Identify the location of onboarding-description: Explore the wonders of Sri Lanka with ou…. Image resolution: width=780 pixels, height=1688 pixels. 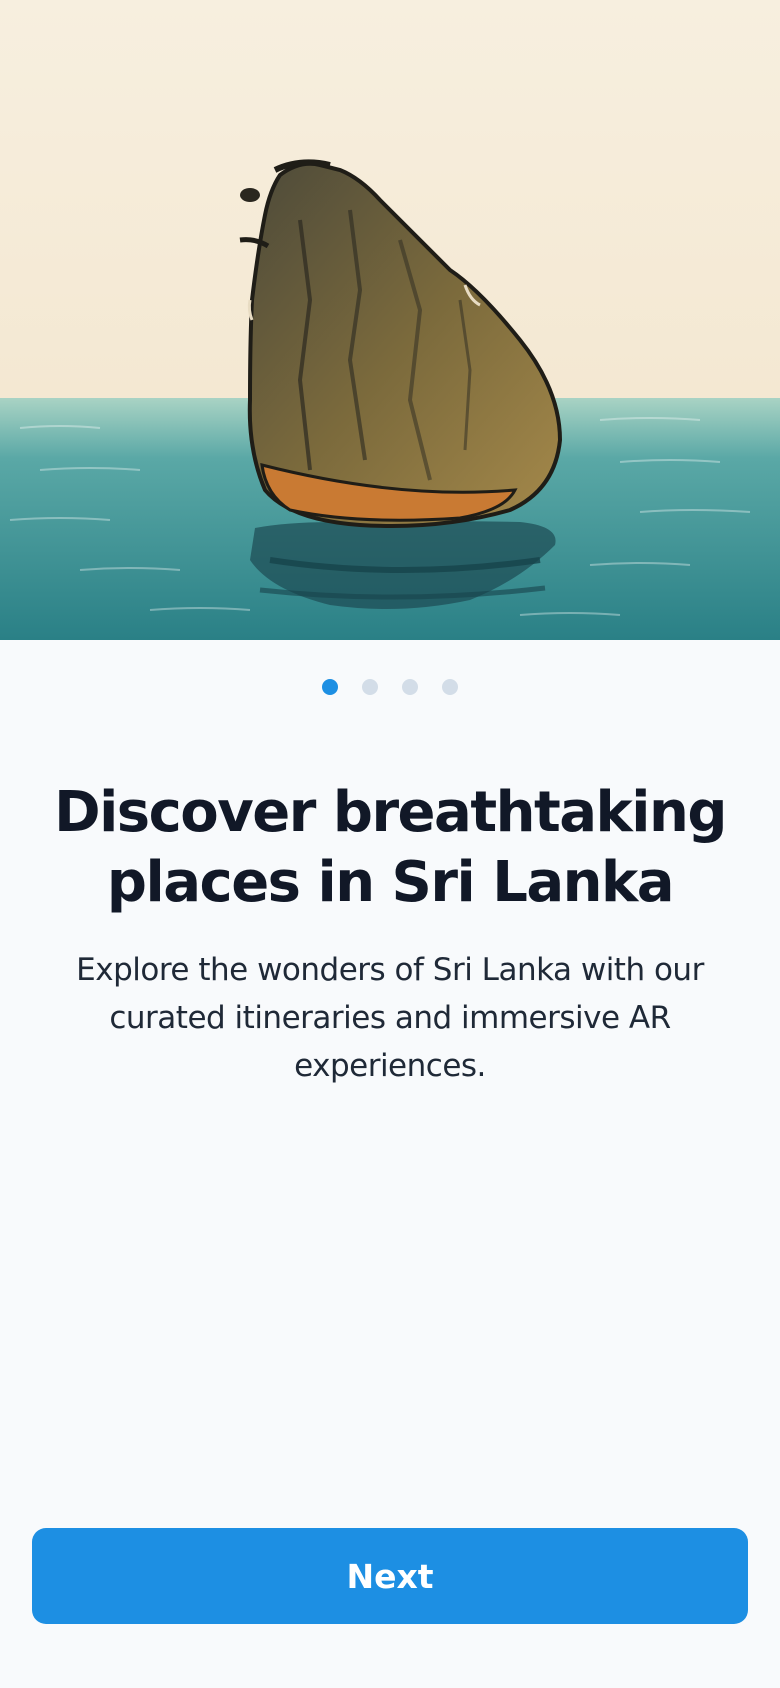
(390, 1018).